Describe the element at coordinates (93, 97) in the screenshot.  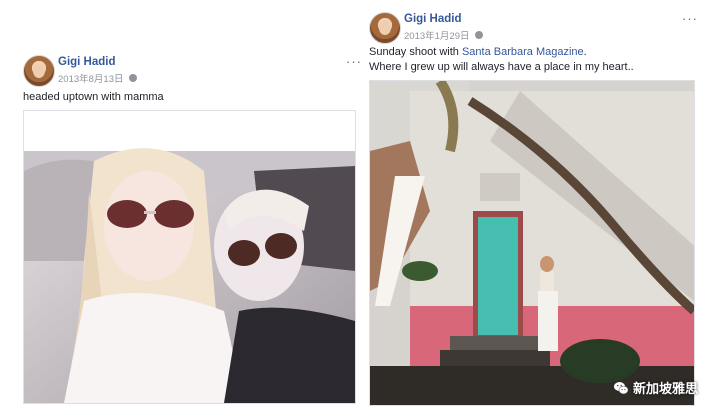
I see `post-text: headed uptown with mamma` at that location.